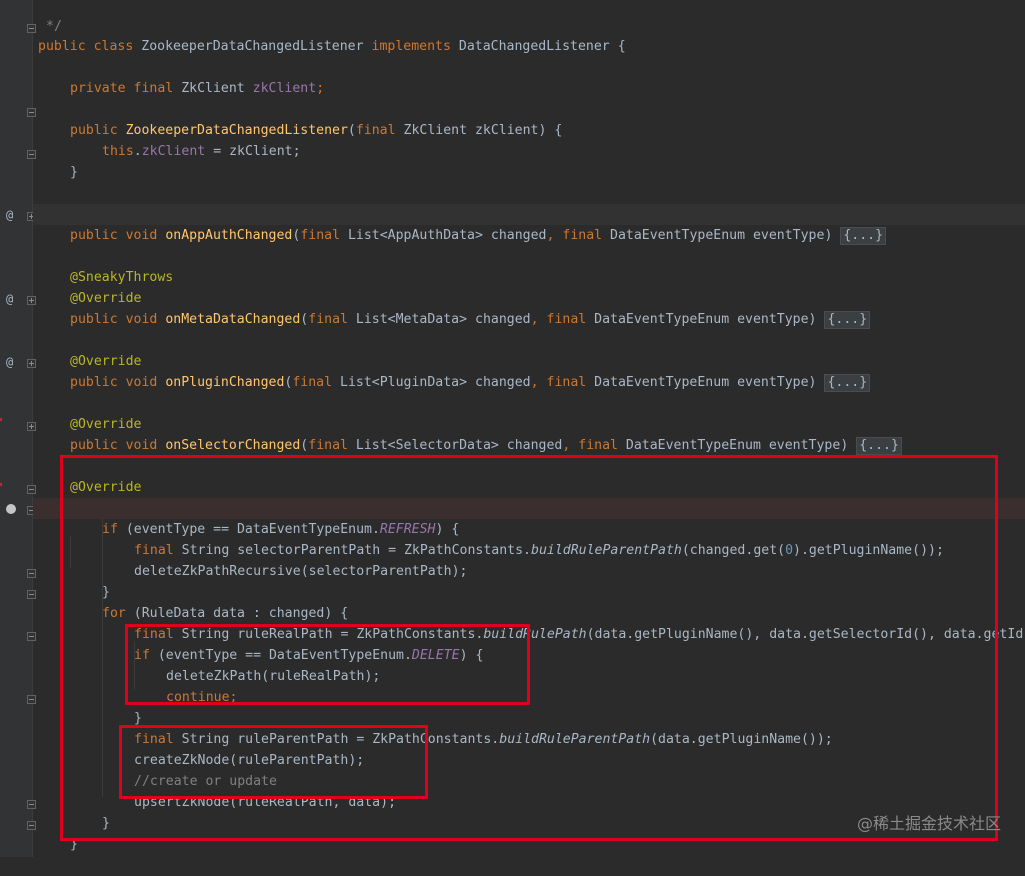 Image resolution: width=1025 pixels, height=876 pixels. What do you see at coordinates (249, 760) in the screenshot?
I see `code-line: createZkNode(ruleParentPath);` at bounding box center [249, 760].